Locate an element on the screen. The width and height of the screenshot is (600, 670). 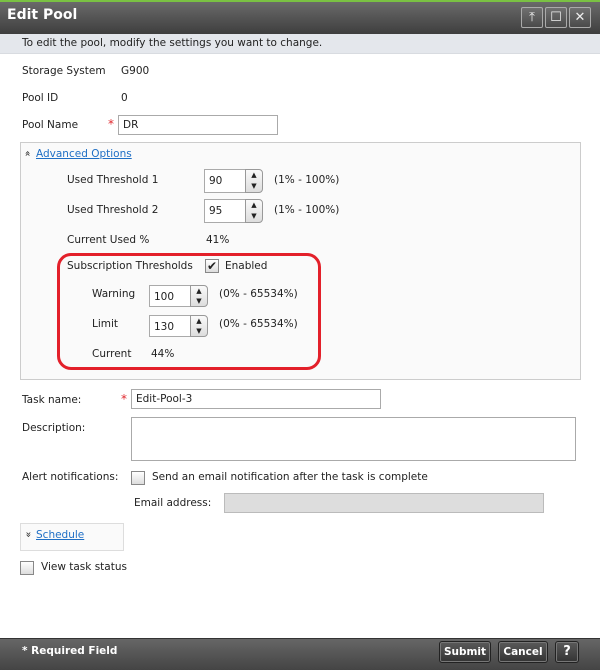
storage-system-value: G900 is located at coordinates (135, 71).